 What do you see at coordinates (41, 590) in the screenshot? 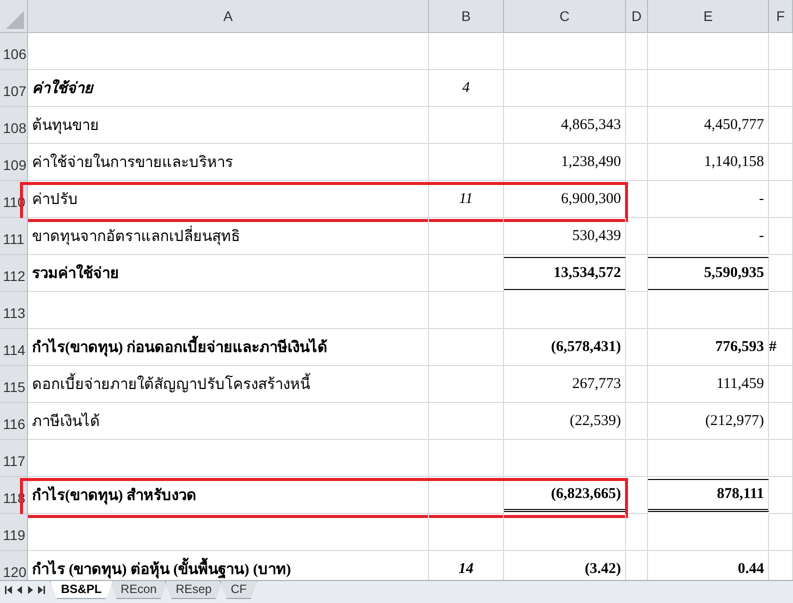
I see `last-sheet-icon` at bounding box center [41, 590].